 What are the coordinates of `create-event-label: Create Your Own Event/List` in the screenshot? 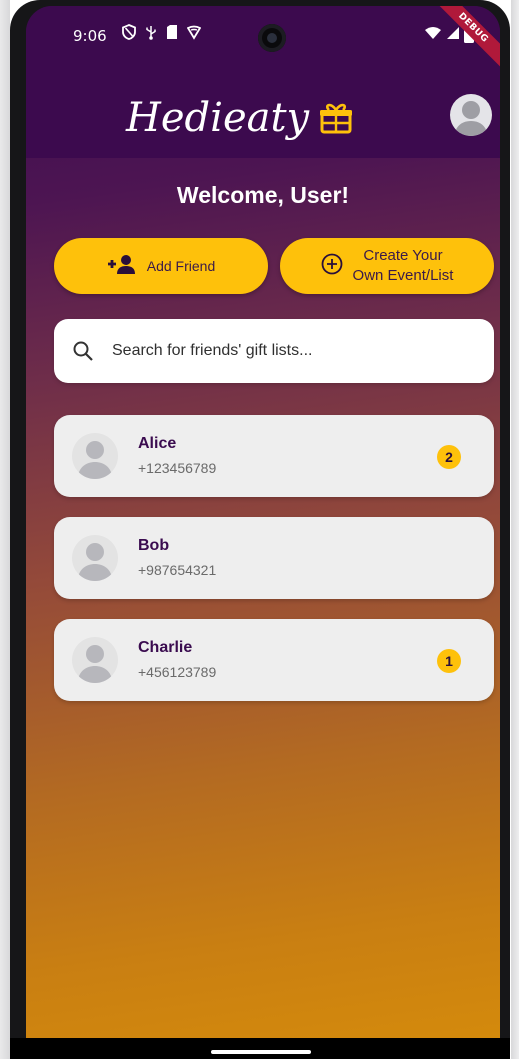 It's located at (403, 265).